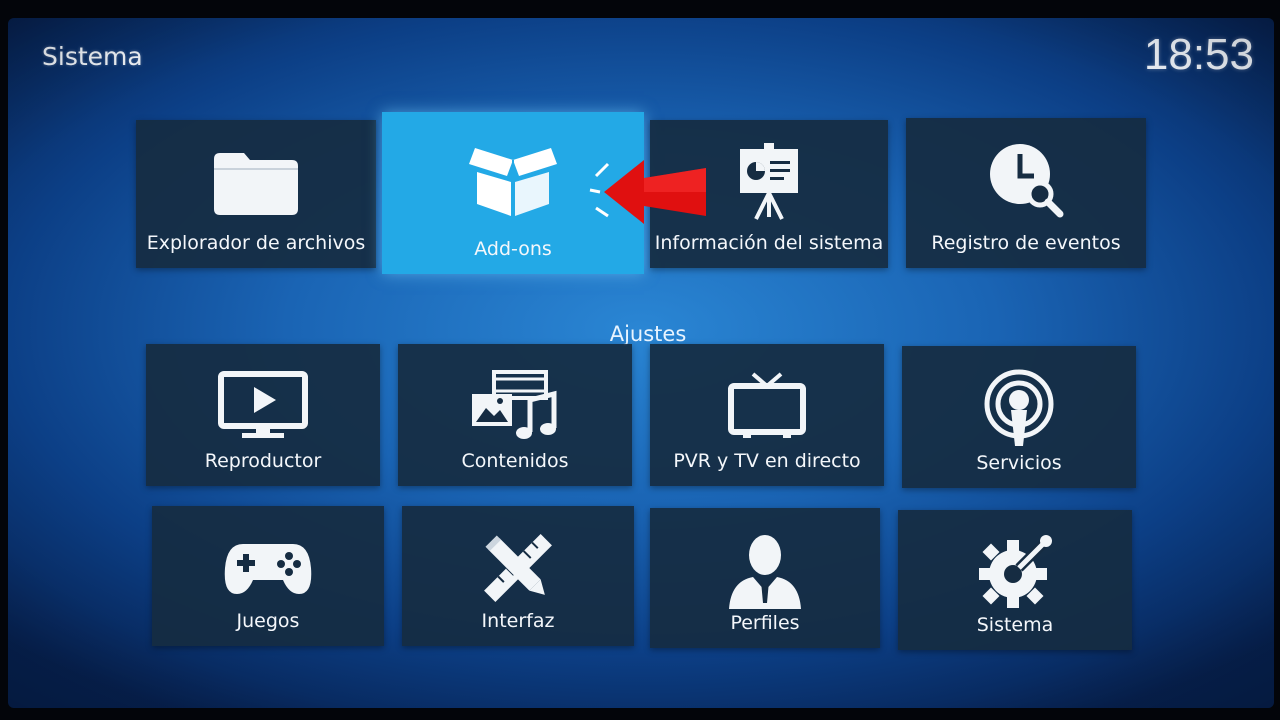  I want to click on gamepad-icon, so click(268, 568).